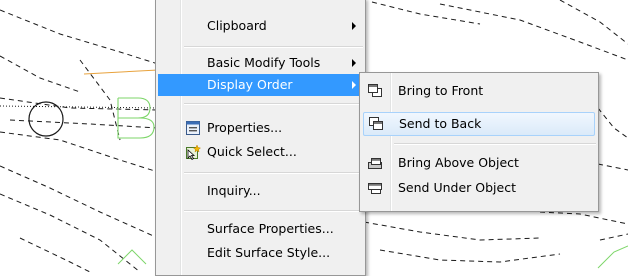  Describe the element at coordinates (193, 152) in the screenshot. I see `quick-select-icon` at that location.